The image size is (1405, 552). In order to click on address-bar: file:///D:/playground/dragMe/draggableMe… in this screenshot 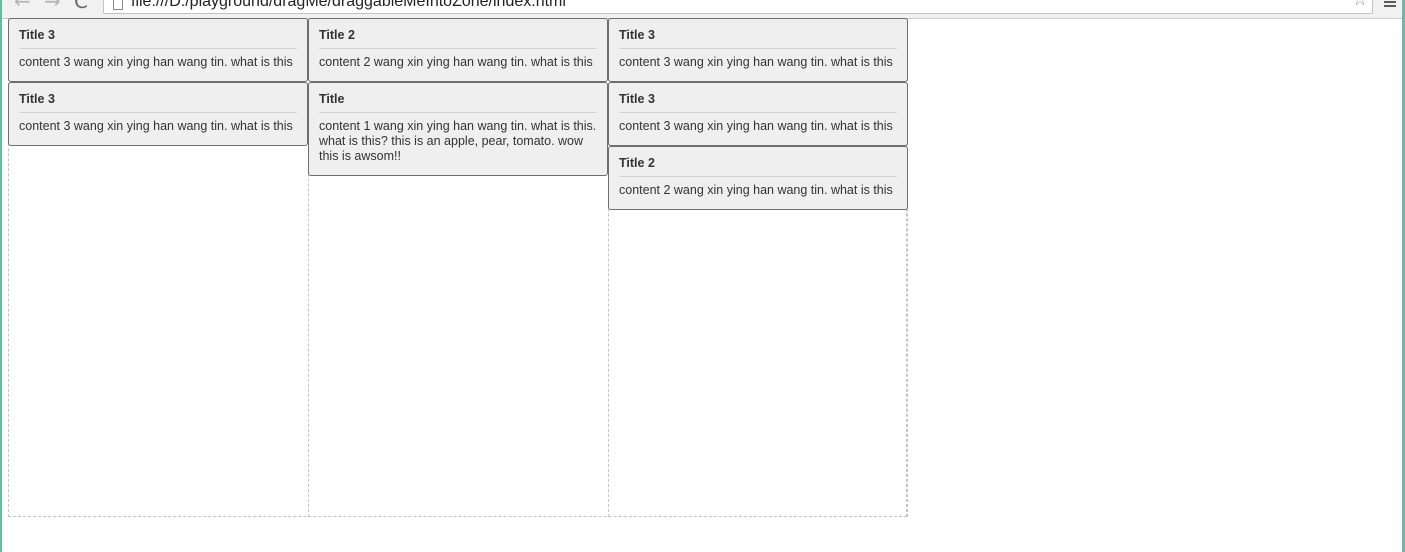, I will do `click(738, 7)`.